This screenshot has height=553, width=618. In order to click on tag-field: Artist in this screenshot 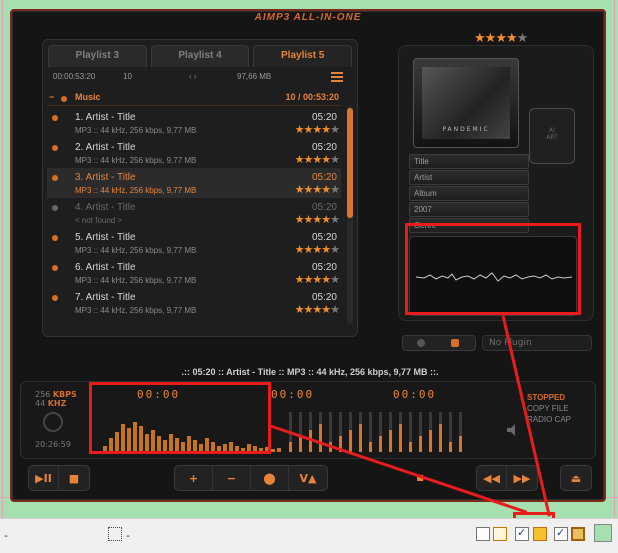, I will do `click(469, 177)`.